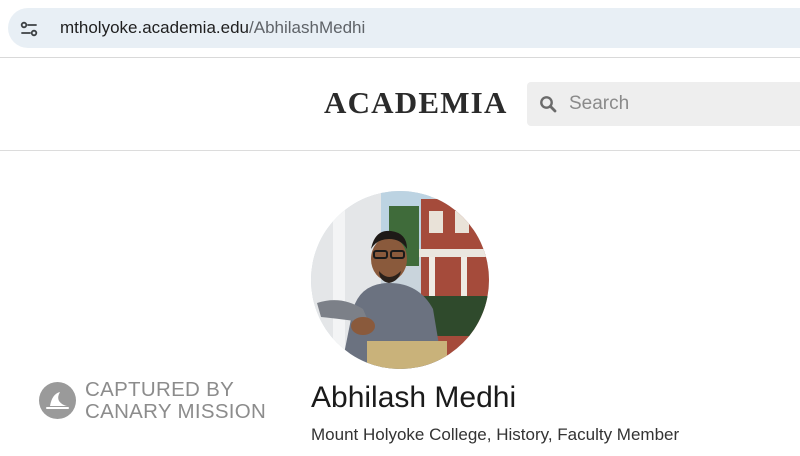  What do you see at coordinates (160, 389) in the screenshot?
I see `watermark-line1: CAPTURED BY` at bounding box center [160, 389].